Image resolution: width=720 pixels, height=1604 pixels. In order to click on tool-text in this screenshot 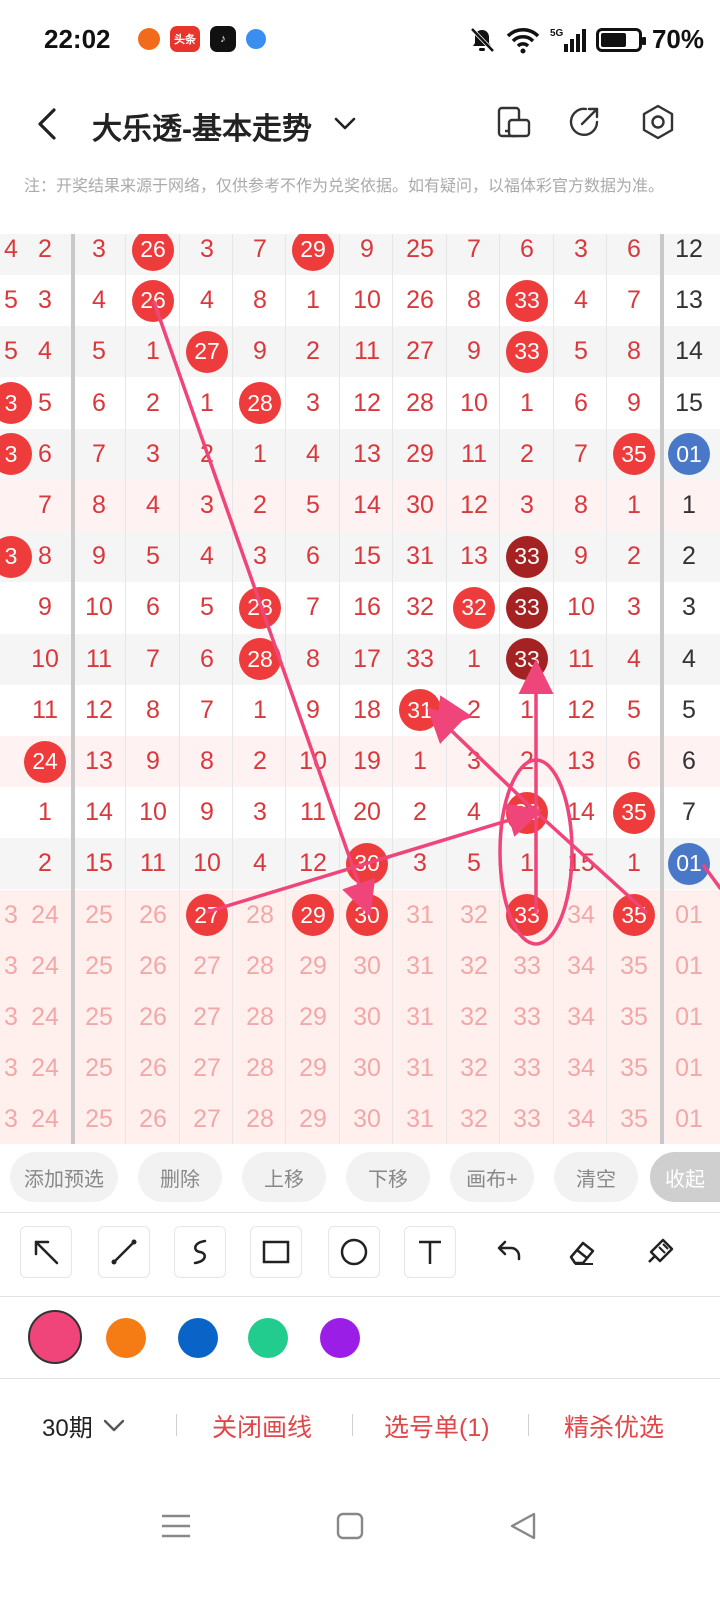, I will do `click(430, 1252)`.